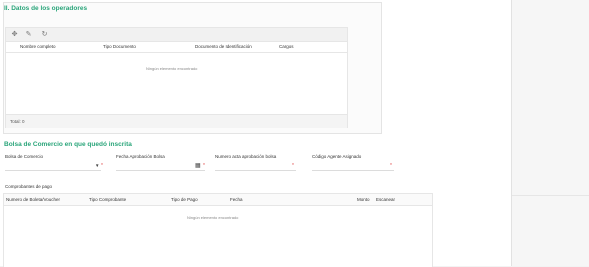  Describe the element at coordinates (28, 34) in the screenshot. I see `edit-icon: ✎` at that location.